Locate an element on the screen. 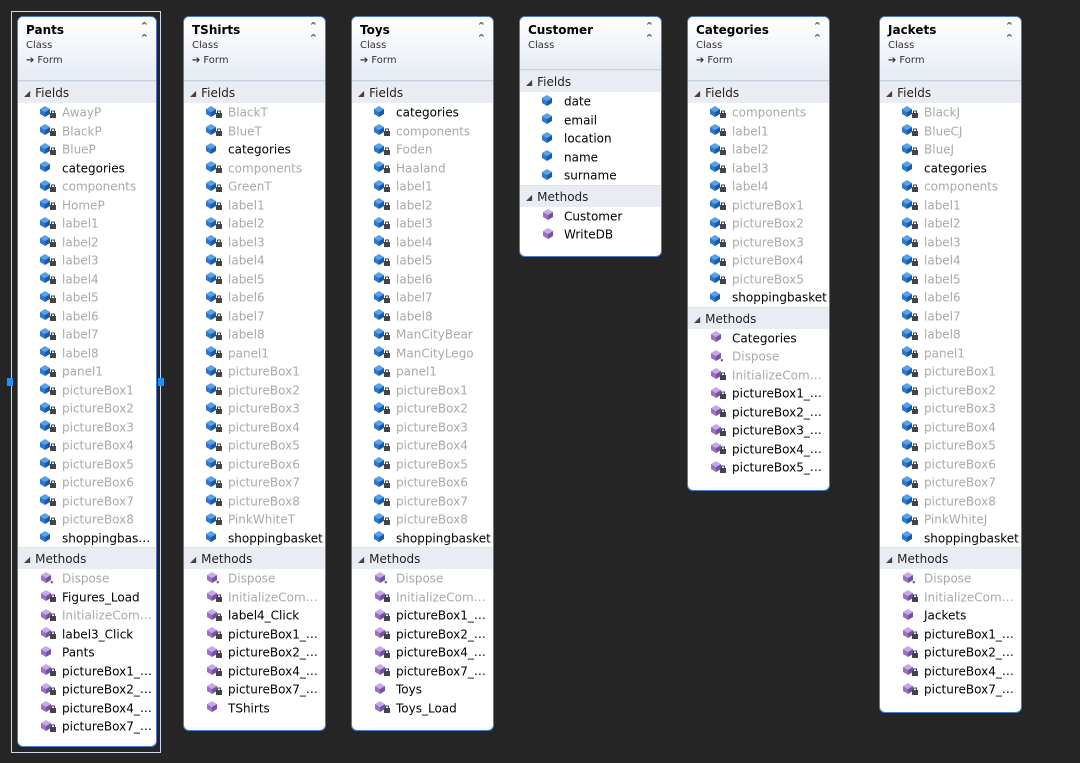 Image resolution: width=1080 pixels, height=763 pixels. field-item: ManCityLego is located at coordinates (422, 353).